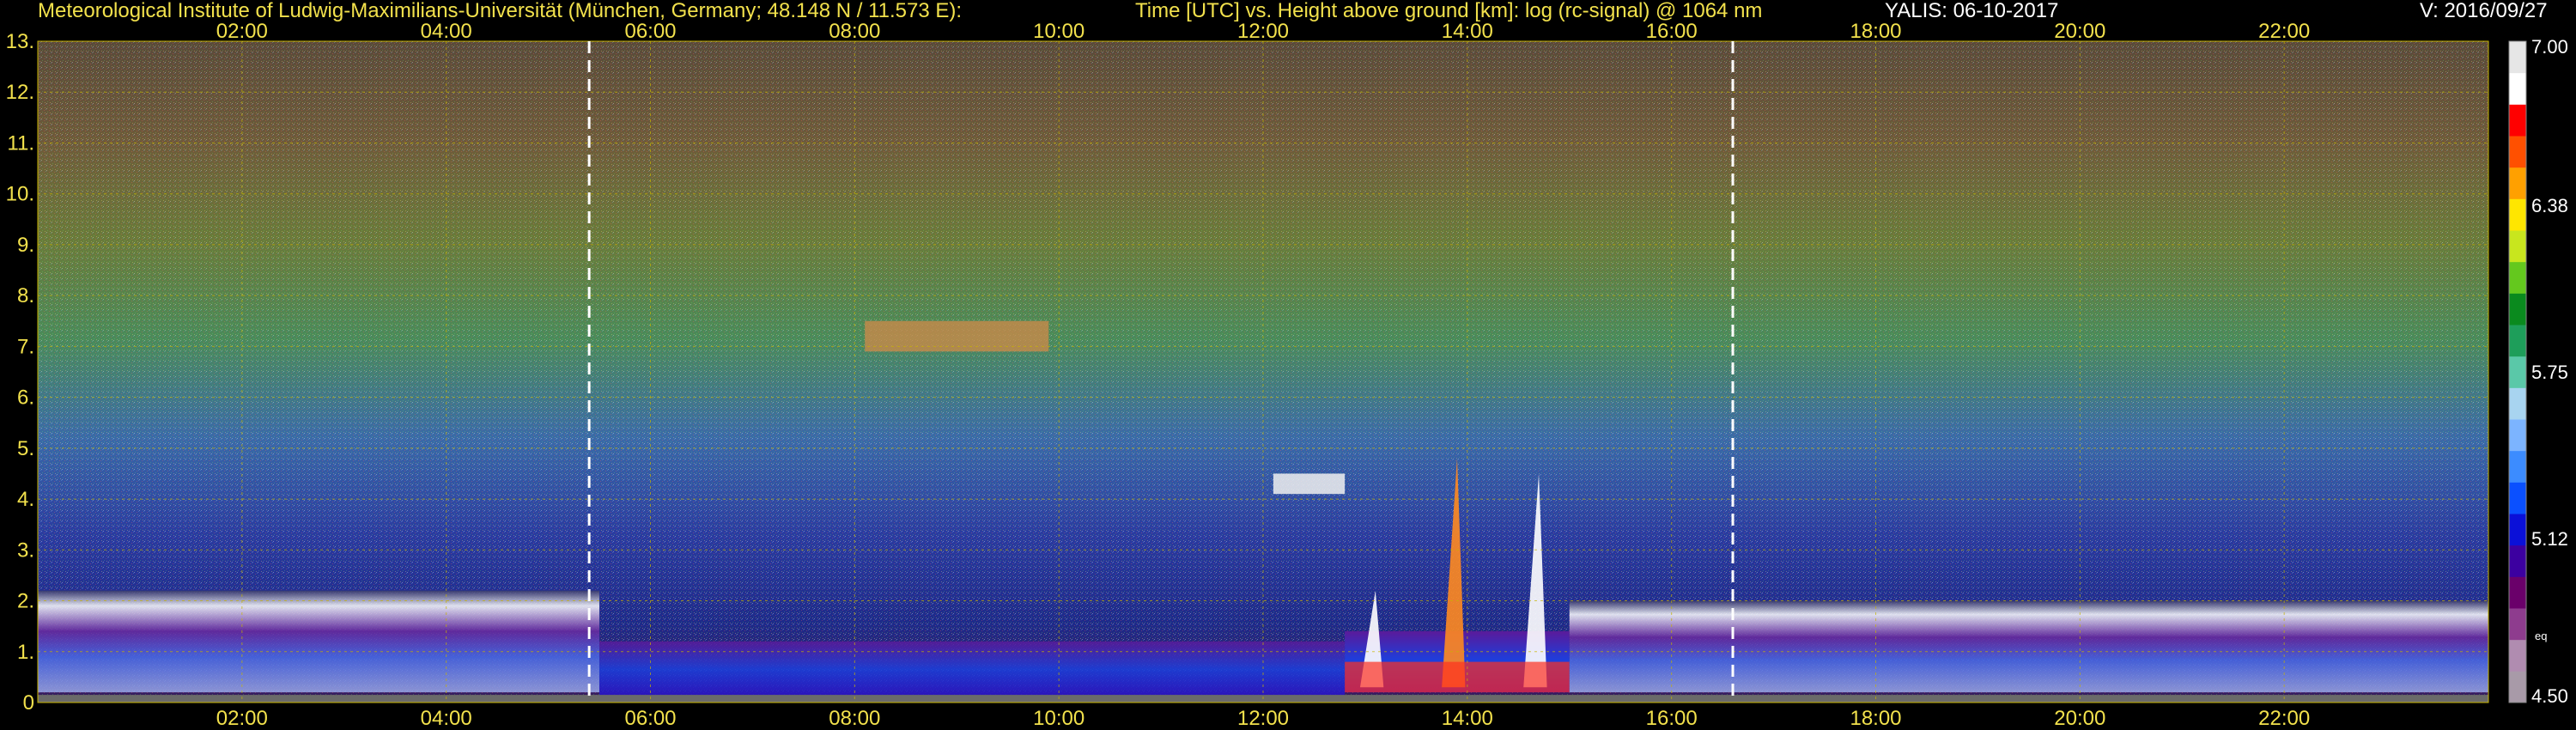 Image resolution: width=2576 pixels, height=730 pixels. I want to click on x-tick-label-bottom: 22:00, so click(2284, 718).